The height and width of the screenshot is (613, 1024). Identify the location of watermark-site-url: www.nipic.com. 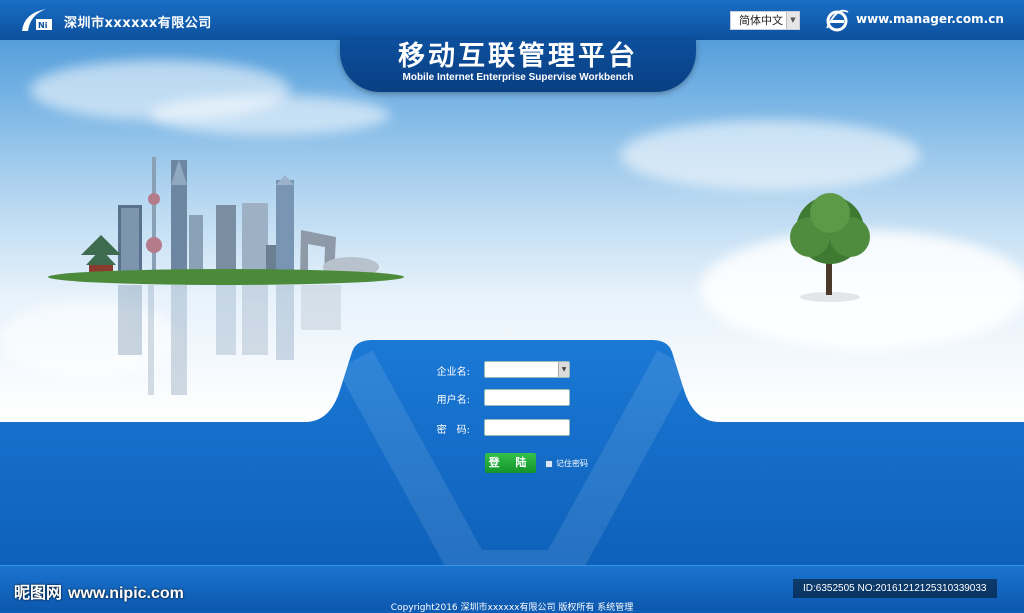
(126, 593).